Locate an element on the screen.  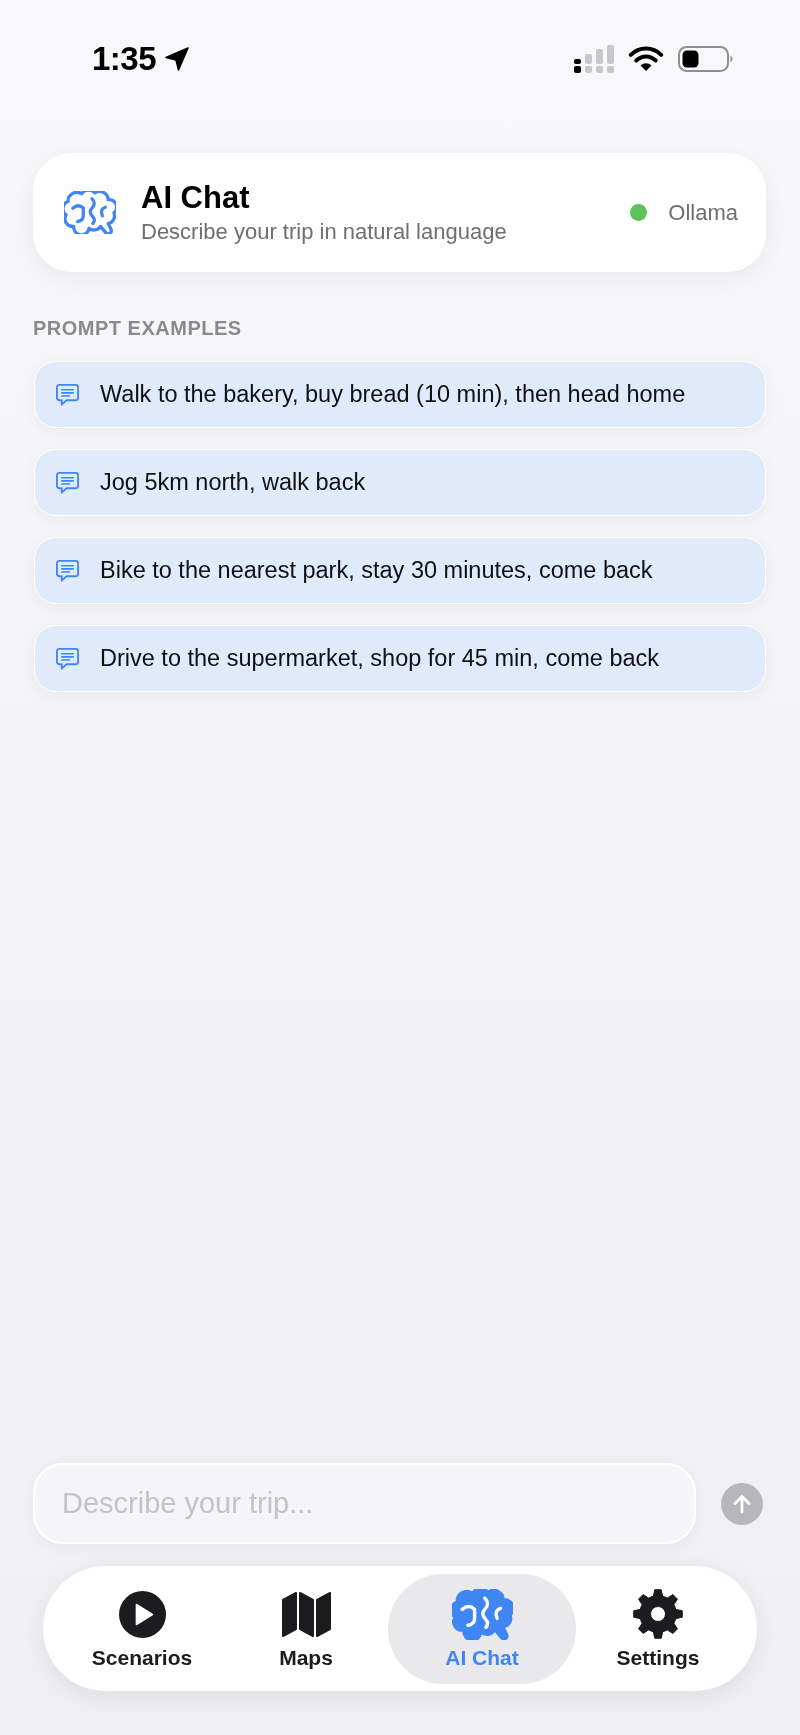
section-heading: PROMPT EXAMPLES is located at coordinates (137, 328).